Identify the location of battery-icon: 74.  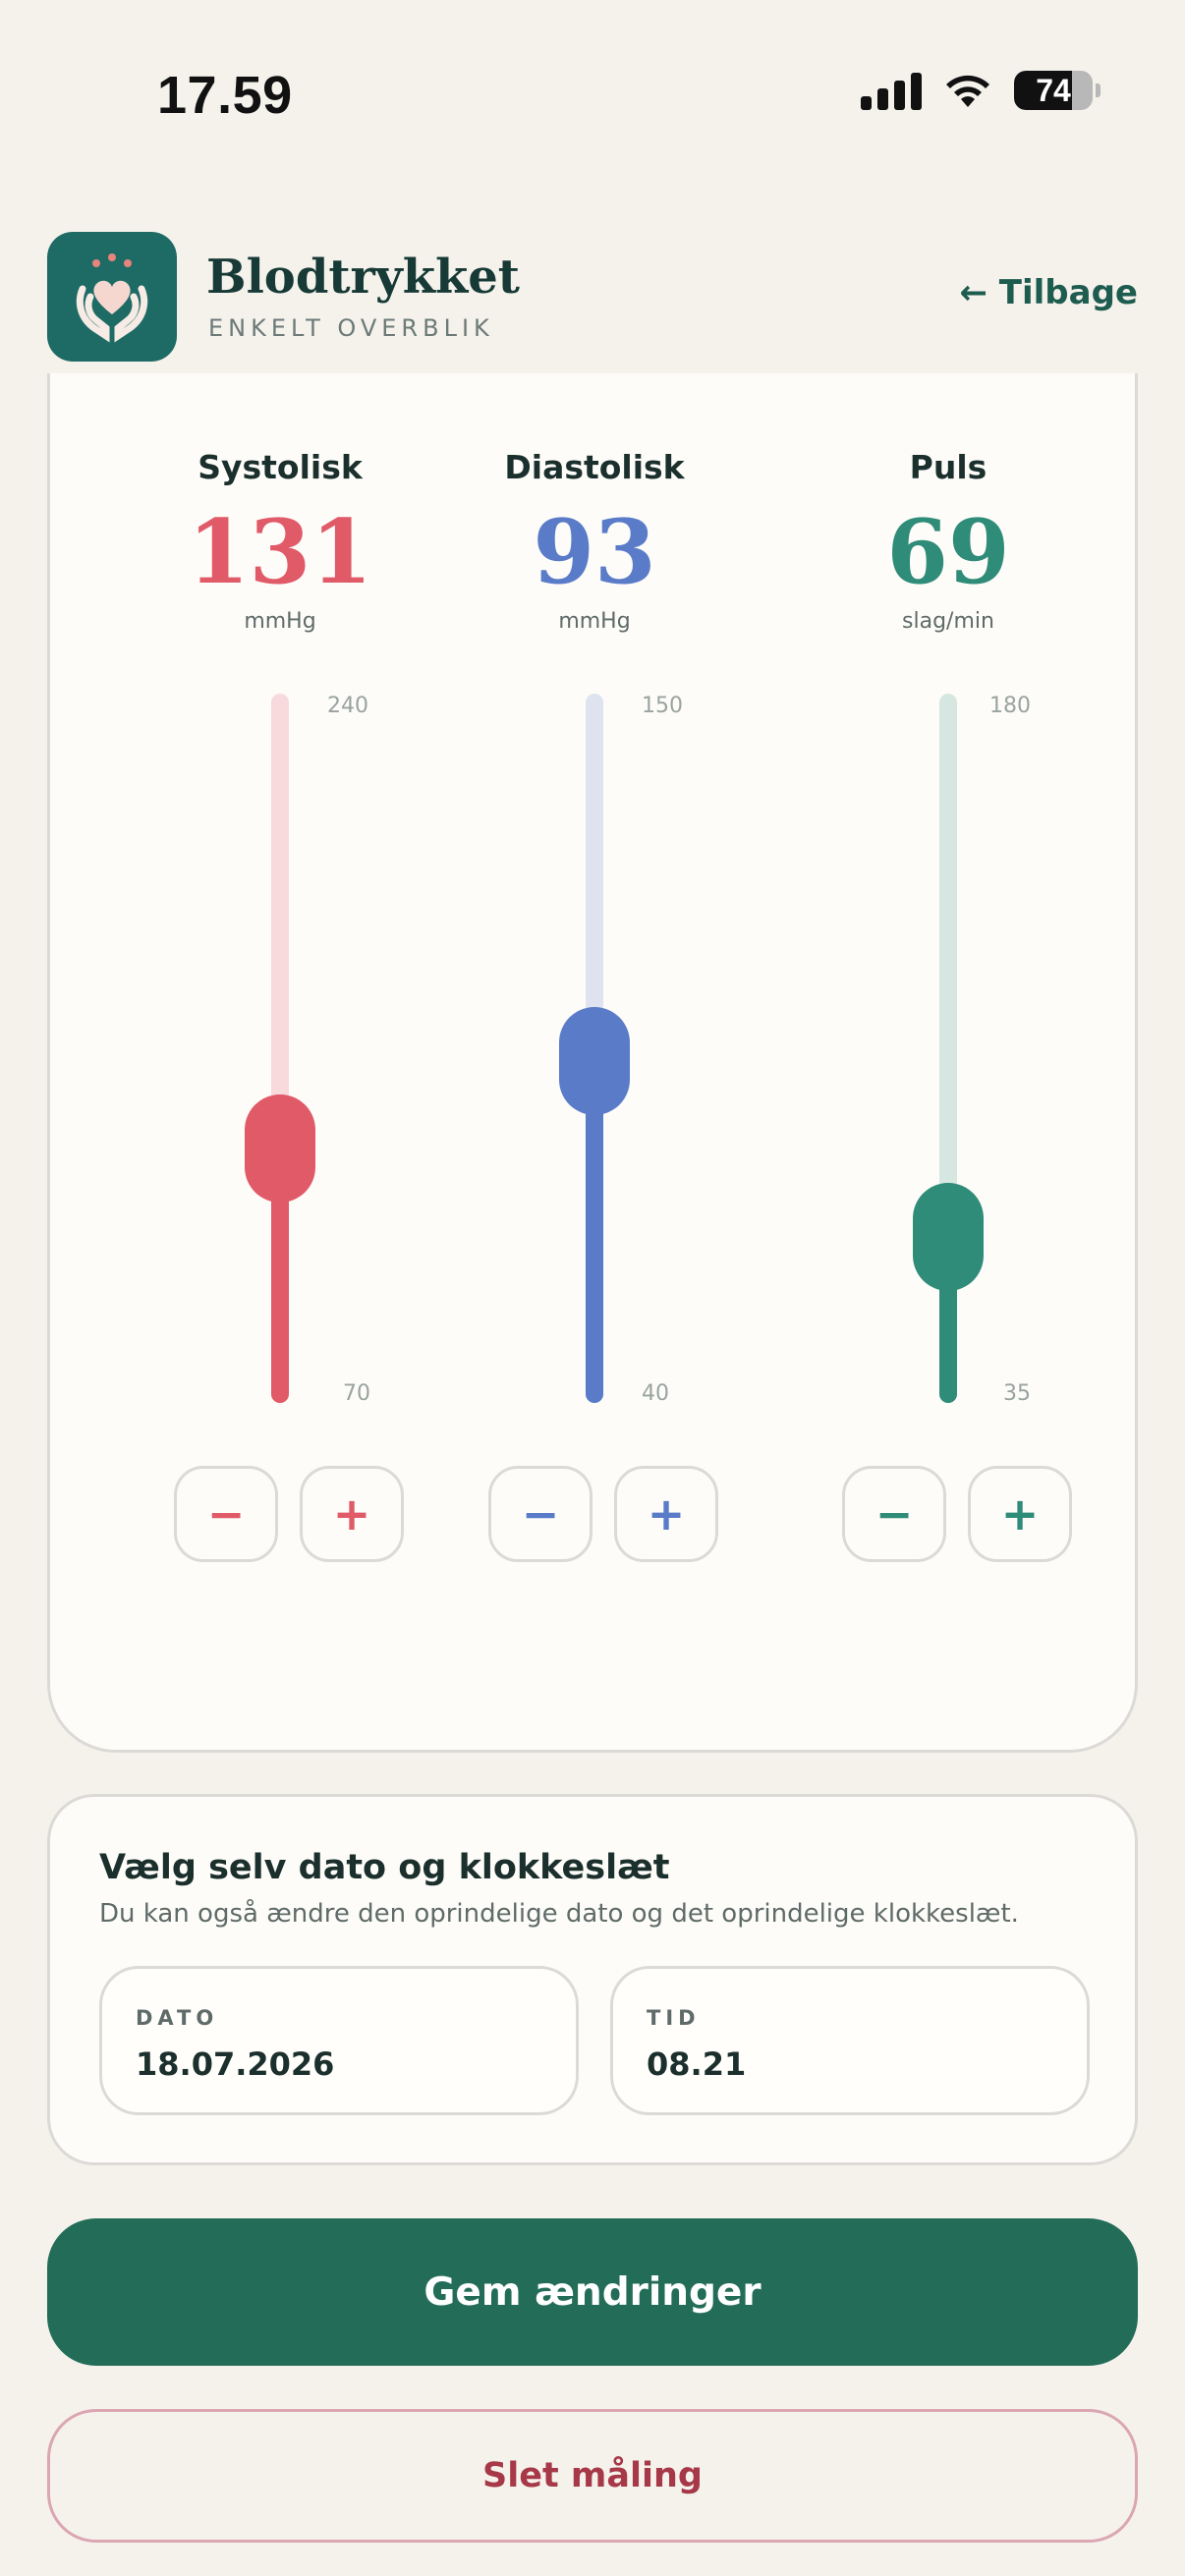
(1053, 90).